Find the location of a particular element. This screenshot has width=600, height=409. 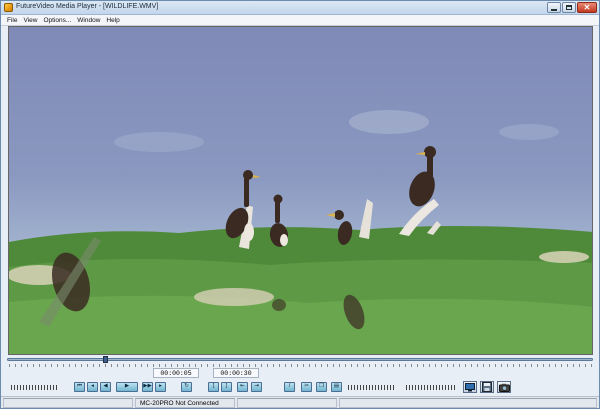

paste-button: ▤ is located at coordinates (336, 387).